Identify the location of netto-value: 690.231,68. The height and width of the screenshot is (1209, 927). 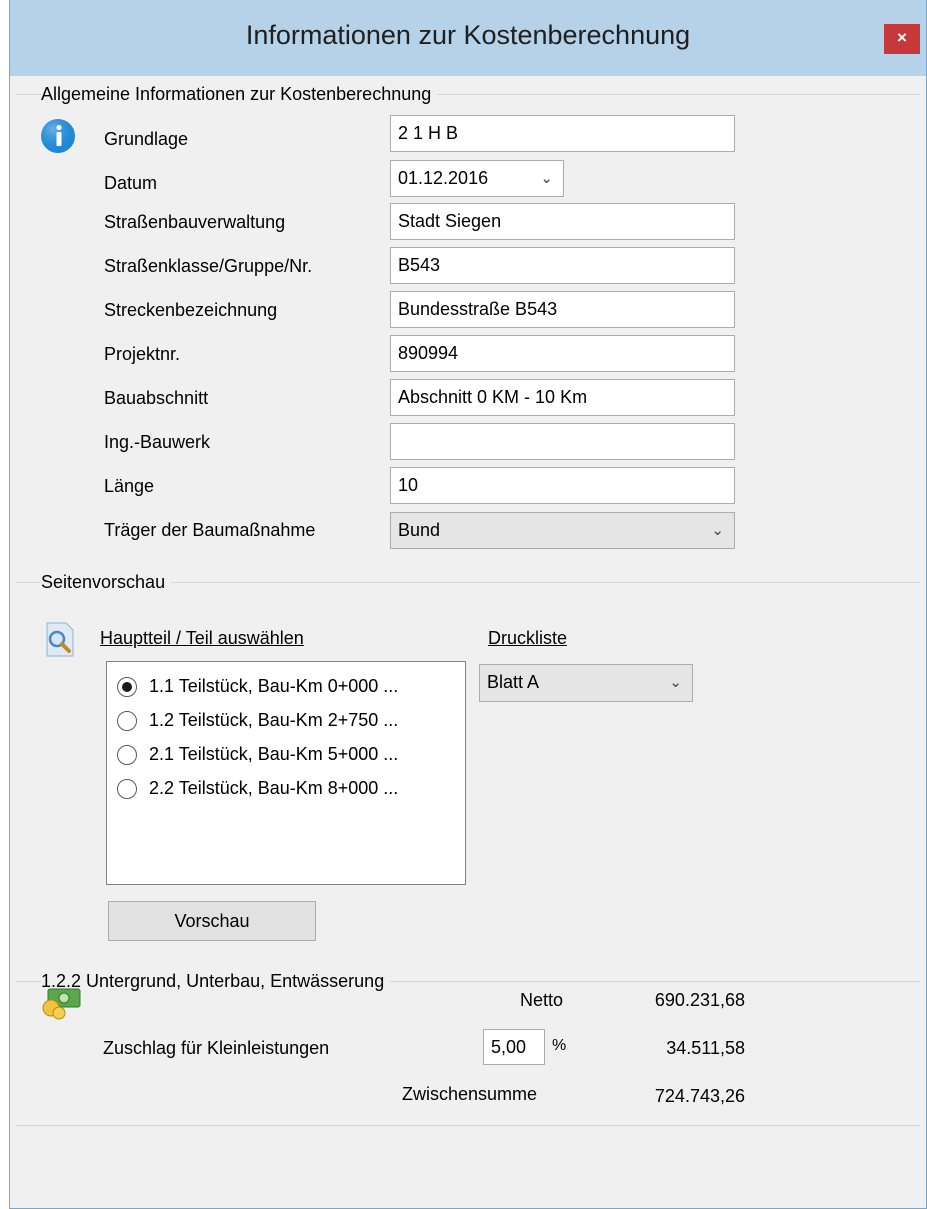
(699, 1000).